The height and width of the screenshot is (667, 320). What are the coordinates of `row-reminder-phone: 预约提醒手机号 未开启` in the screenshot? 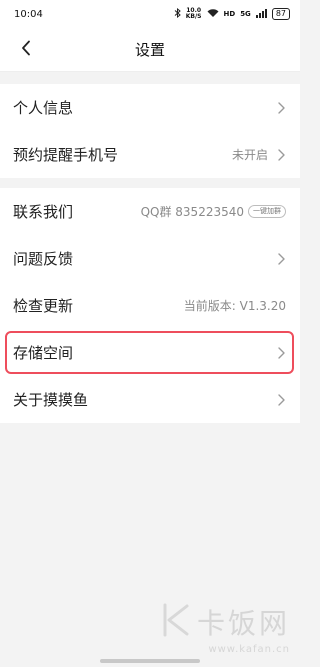 It's located at (150, 154).